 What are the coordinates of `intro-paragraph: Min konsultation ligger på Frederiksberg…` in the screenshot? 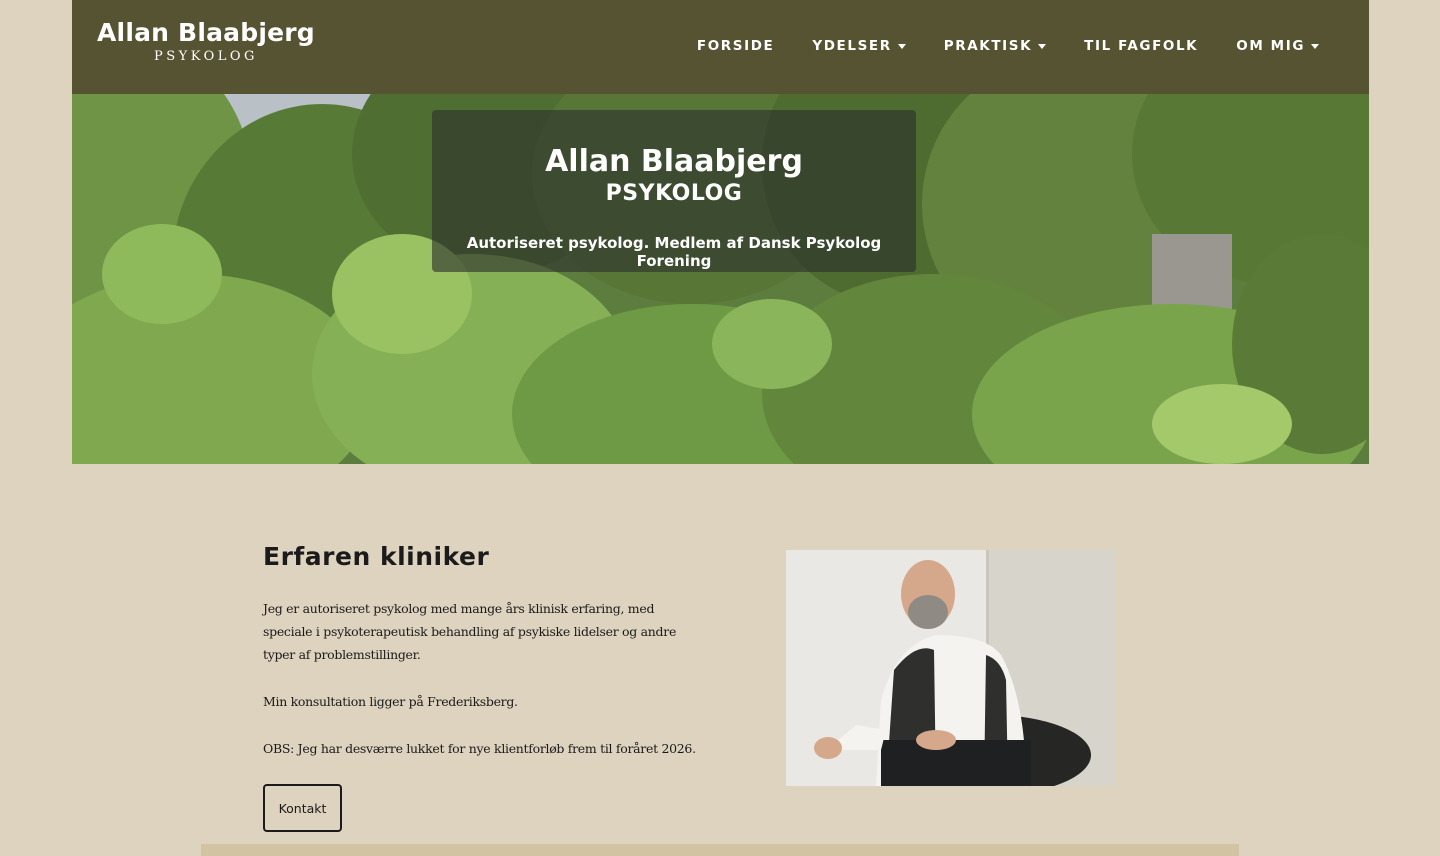 It's located at (390, 701).